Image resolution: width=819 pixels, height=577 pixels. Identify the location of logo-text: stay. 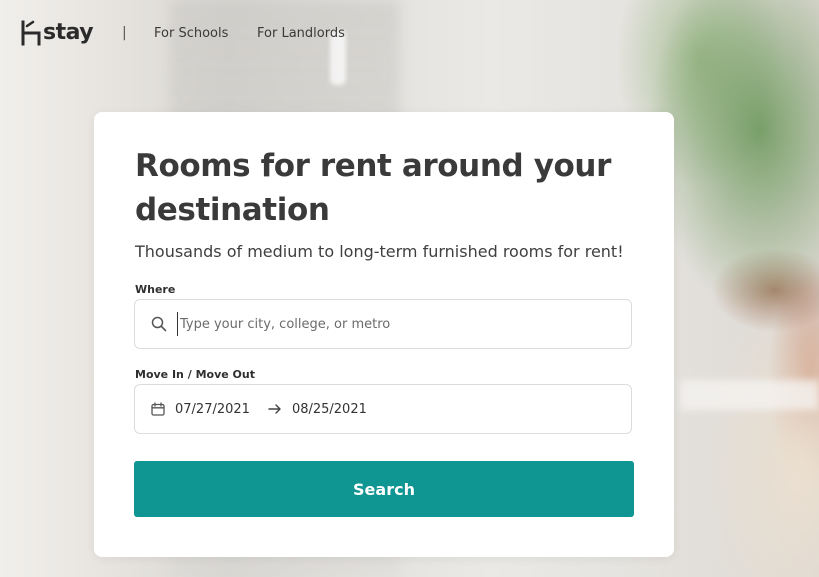
(68, 32).